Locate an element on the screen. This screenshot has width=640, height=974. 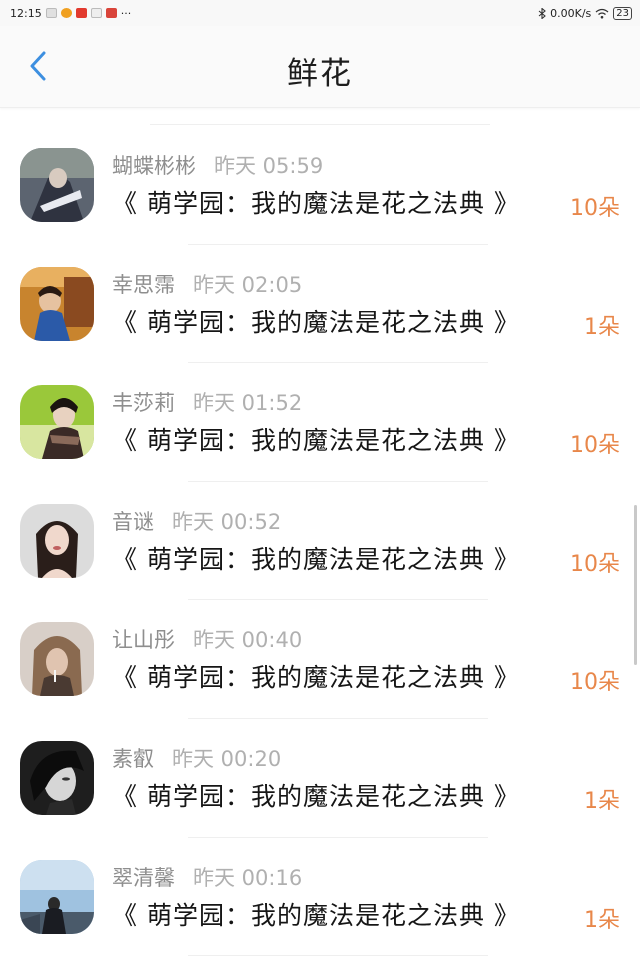
clock: 12:15 is located at coordinates (26, 13).